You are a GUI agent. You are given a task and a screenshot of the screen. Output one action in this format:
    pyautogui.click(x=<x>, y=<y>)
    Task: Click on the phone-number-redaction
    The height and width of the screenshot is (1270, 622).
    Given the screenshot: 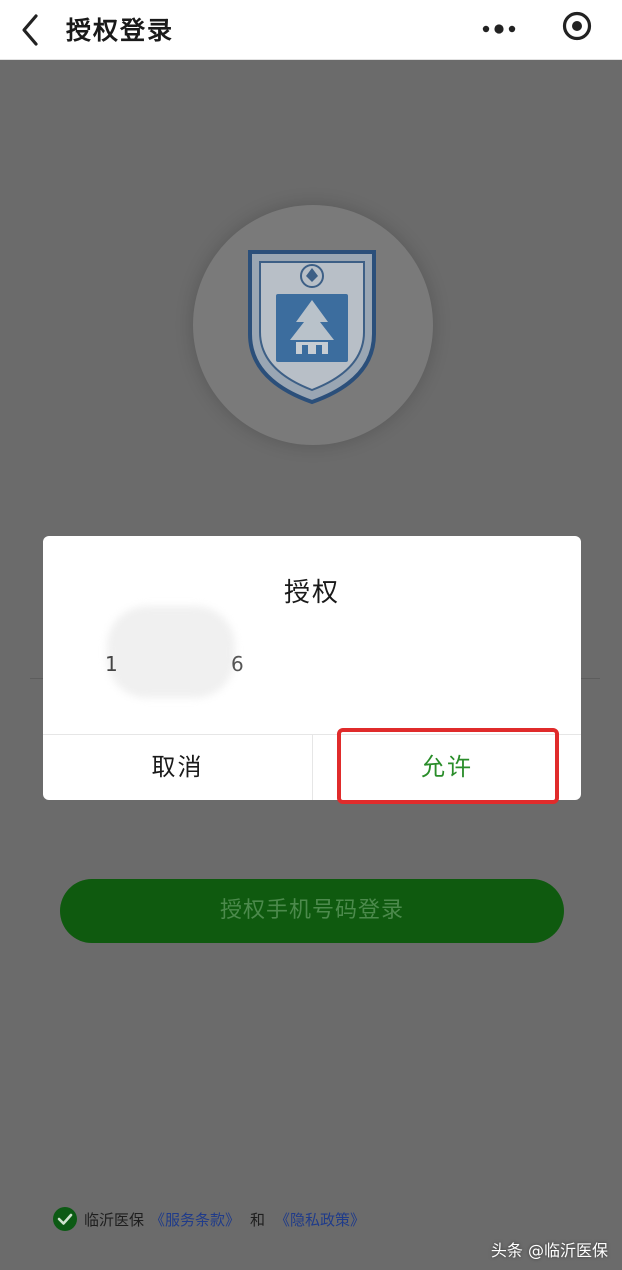 What is the action you would take?
    pyautogui.click(x=171, y=652)
    